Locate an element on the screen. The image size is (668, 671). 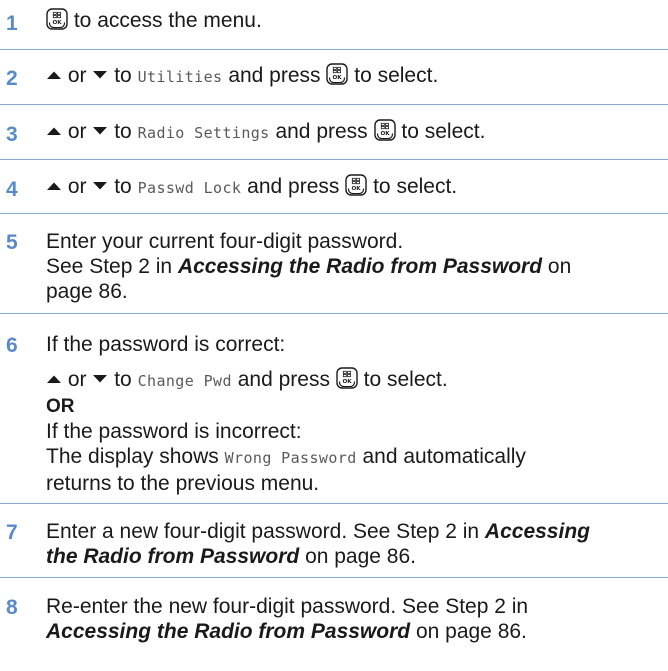
display-message: Wrong Password is located at coordinates (290, 458).